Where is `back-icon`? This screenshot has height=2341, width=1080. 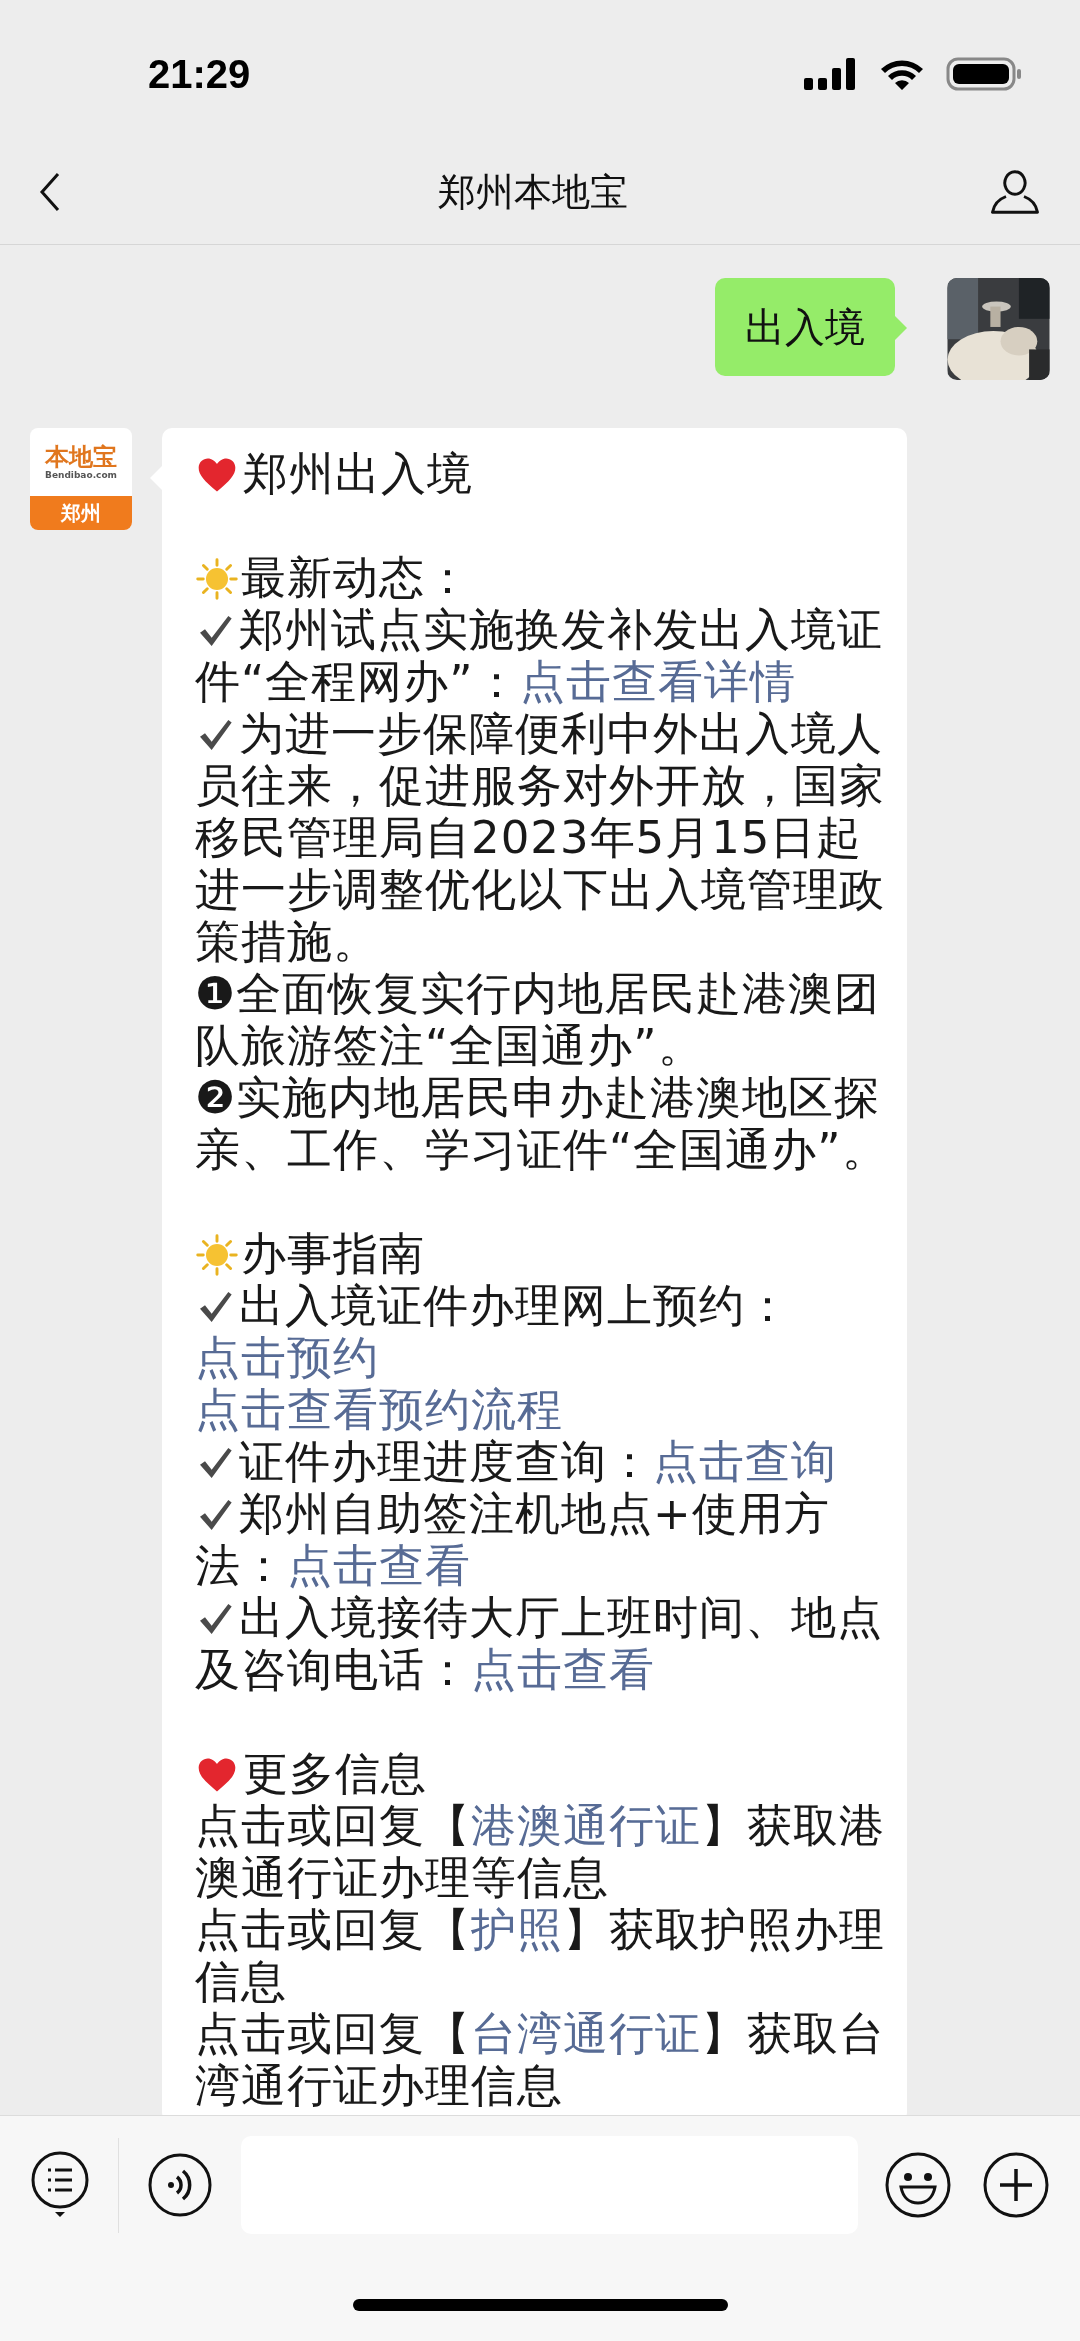
back-icon is located at coordinates (50, 192).